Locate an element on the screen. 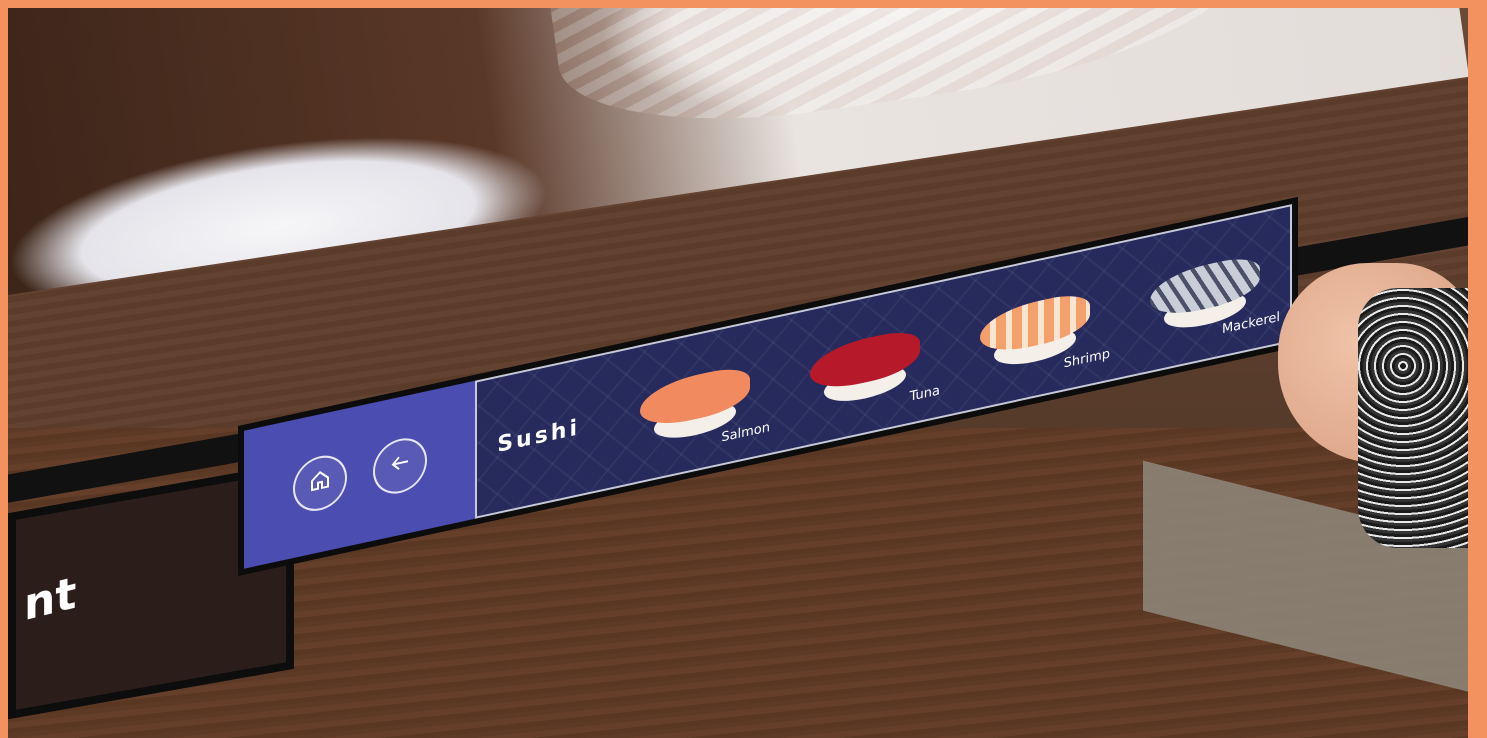 The width and height of the screenshot is (1487, 738). category-title: Sushi is located at coordinates (538, 436).